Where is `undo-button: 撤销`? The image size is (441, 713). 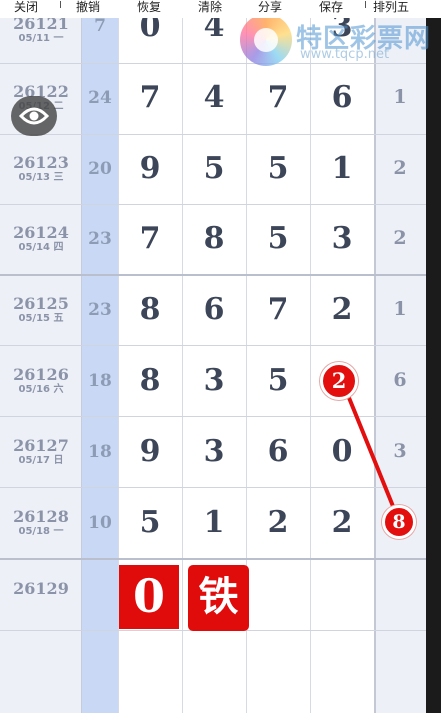 undo-button: 撤销 is located at coordinates (88, 9).